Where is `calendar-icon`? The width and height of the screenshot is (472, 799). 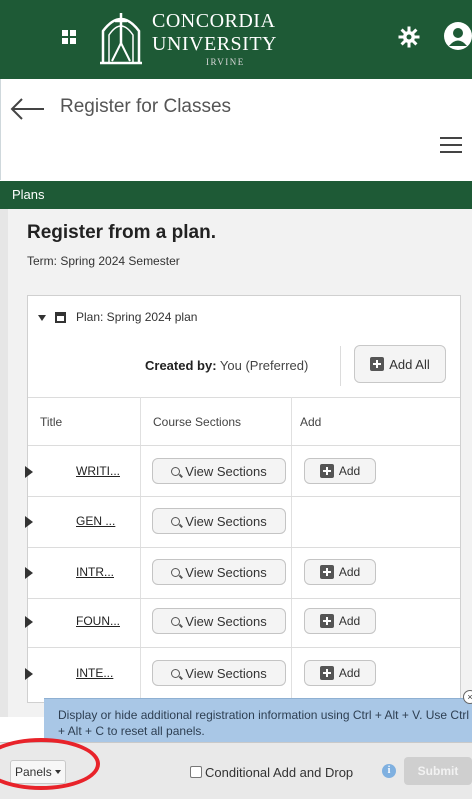
calendar-icon is located at coordinates (60, 318).